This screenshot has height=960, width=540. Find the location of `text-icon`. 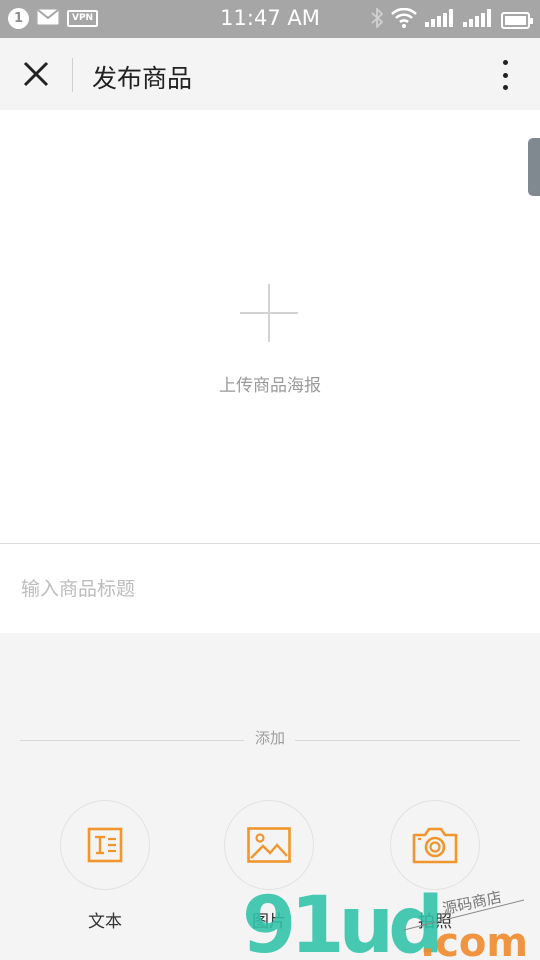

text-icon is located at coordinates (105, 845).